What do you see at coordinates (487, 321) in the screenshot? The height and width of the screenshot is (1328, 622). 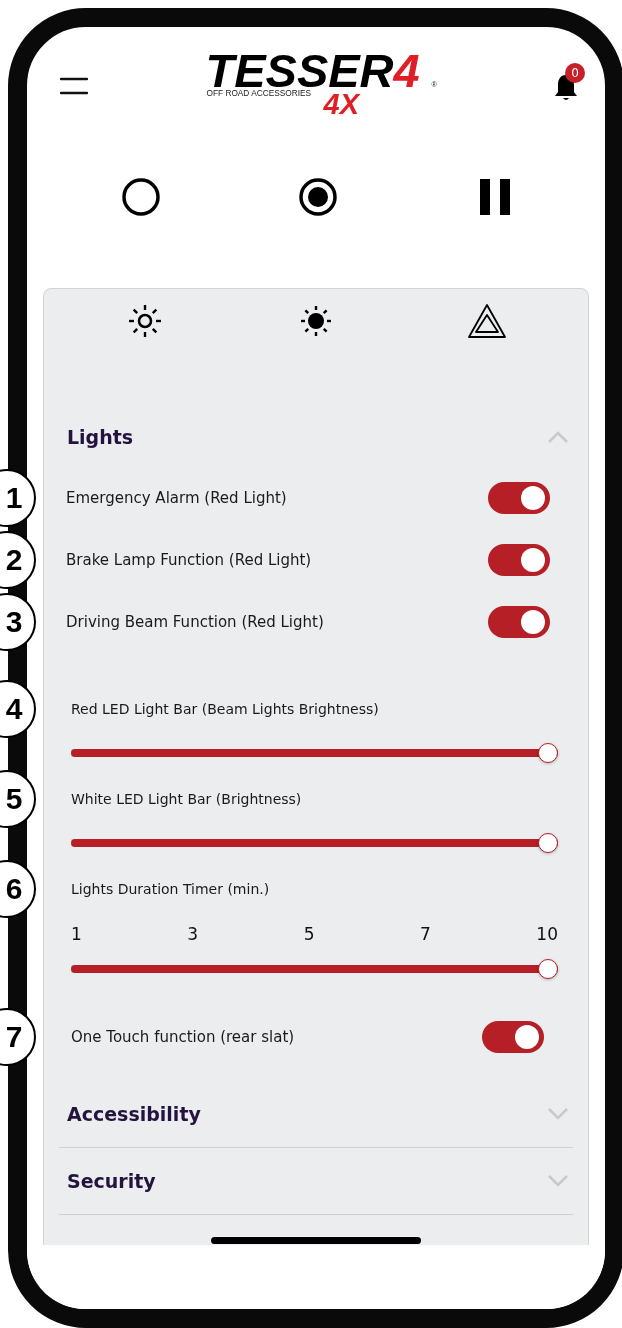 I see `hazard-triangle-icon` at bounding box center [487, 321].